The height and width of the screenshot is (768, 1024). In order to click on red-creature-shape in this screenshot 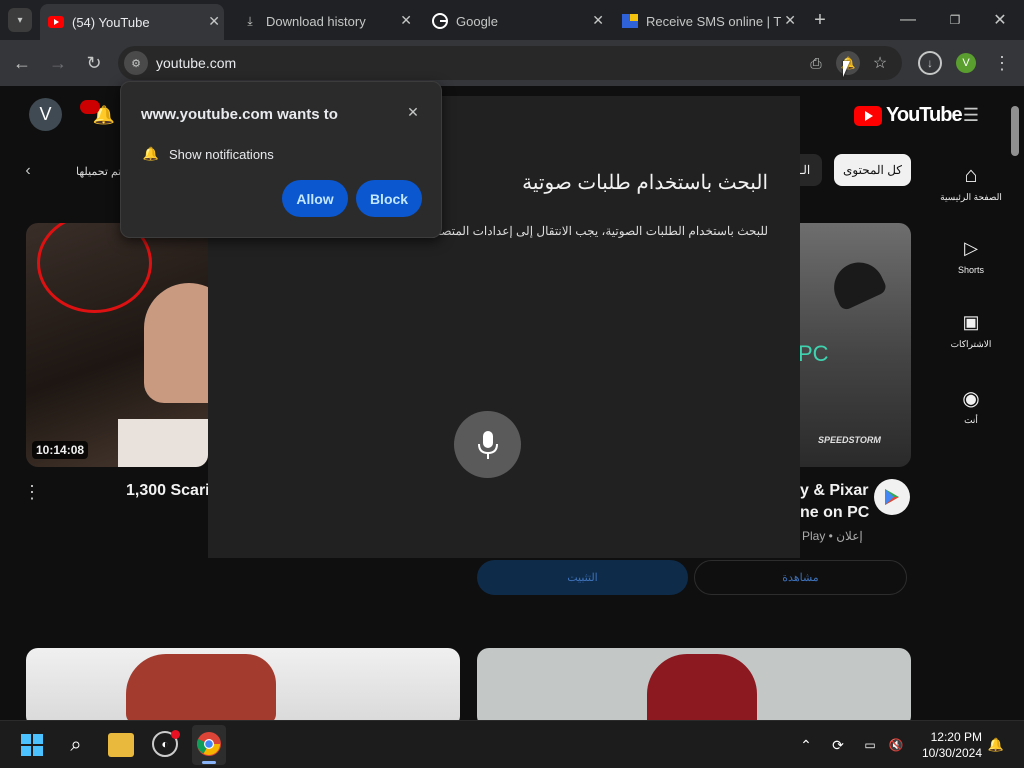, I will do `click(201, 687)`.